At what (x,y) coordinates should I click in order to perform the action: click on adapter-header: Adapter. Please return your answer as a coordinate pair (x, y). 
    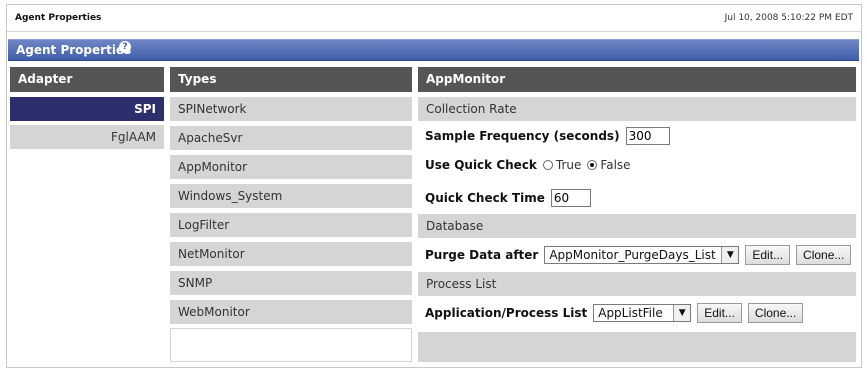
    Looking at the image, I should click on (87, 79).